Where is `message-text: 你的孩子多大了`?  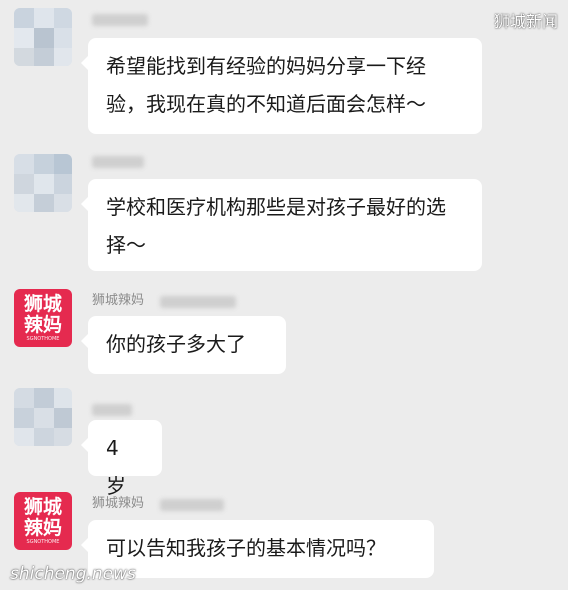 message-text: 你的孩子多大了 is located at coordinates (176, 344).